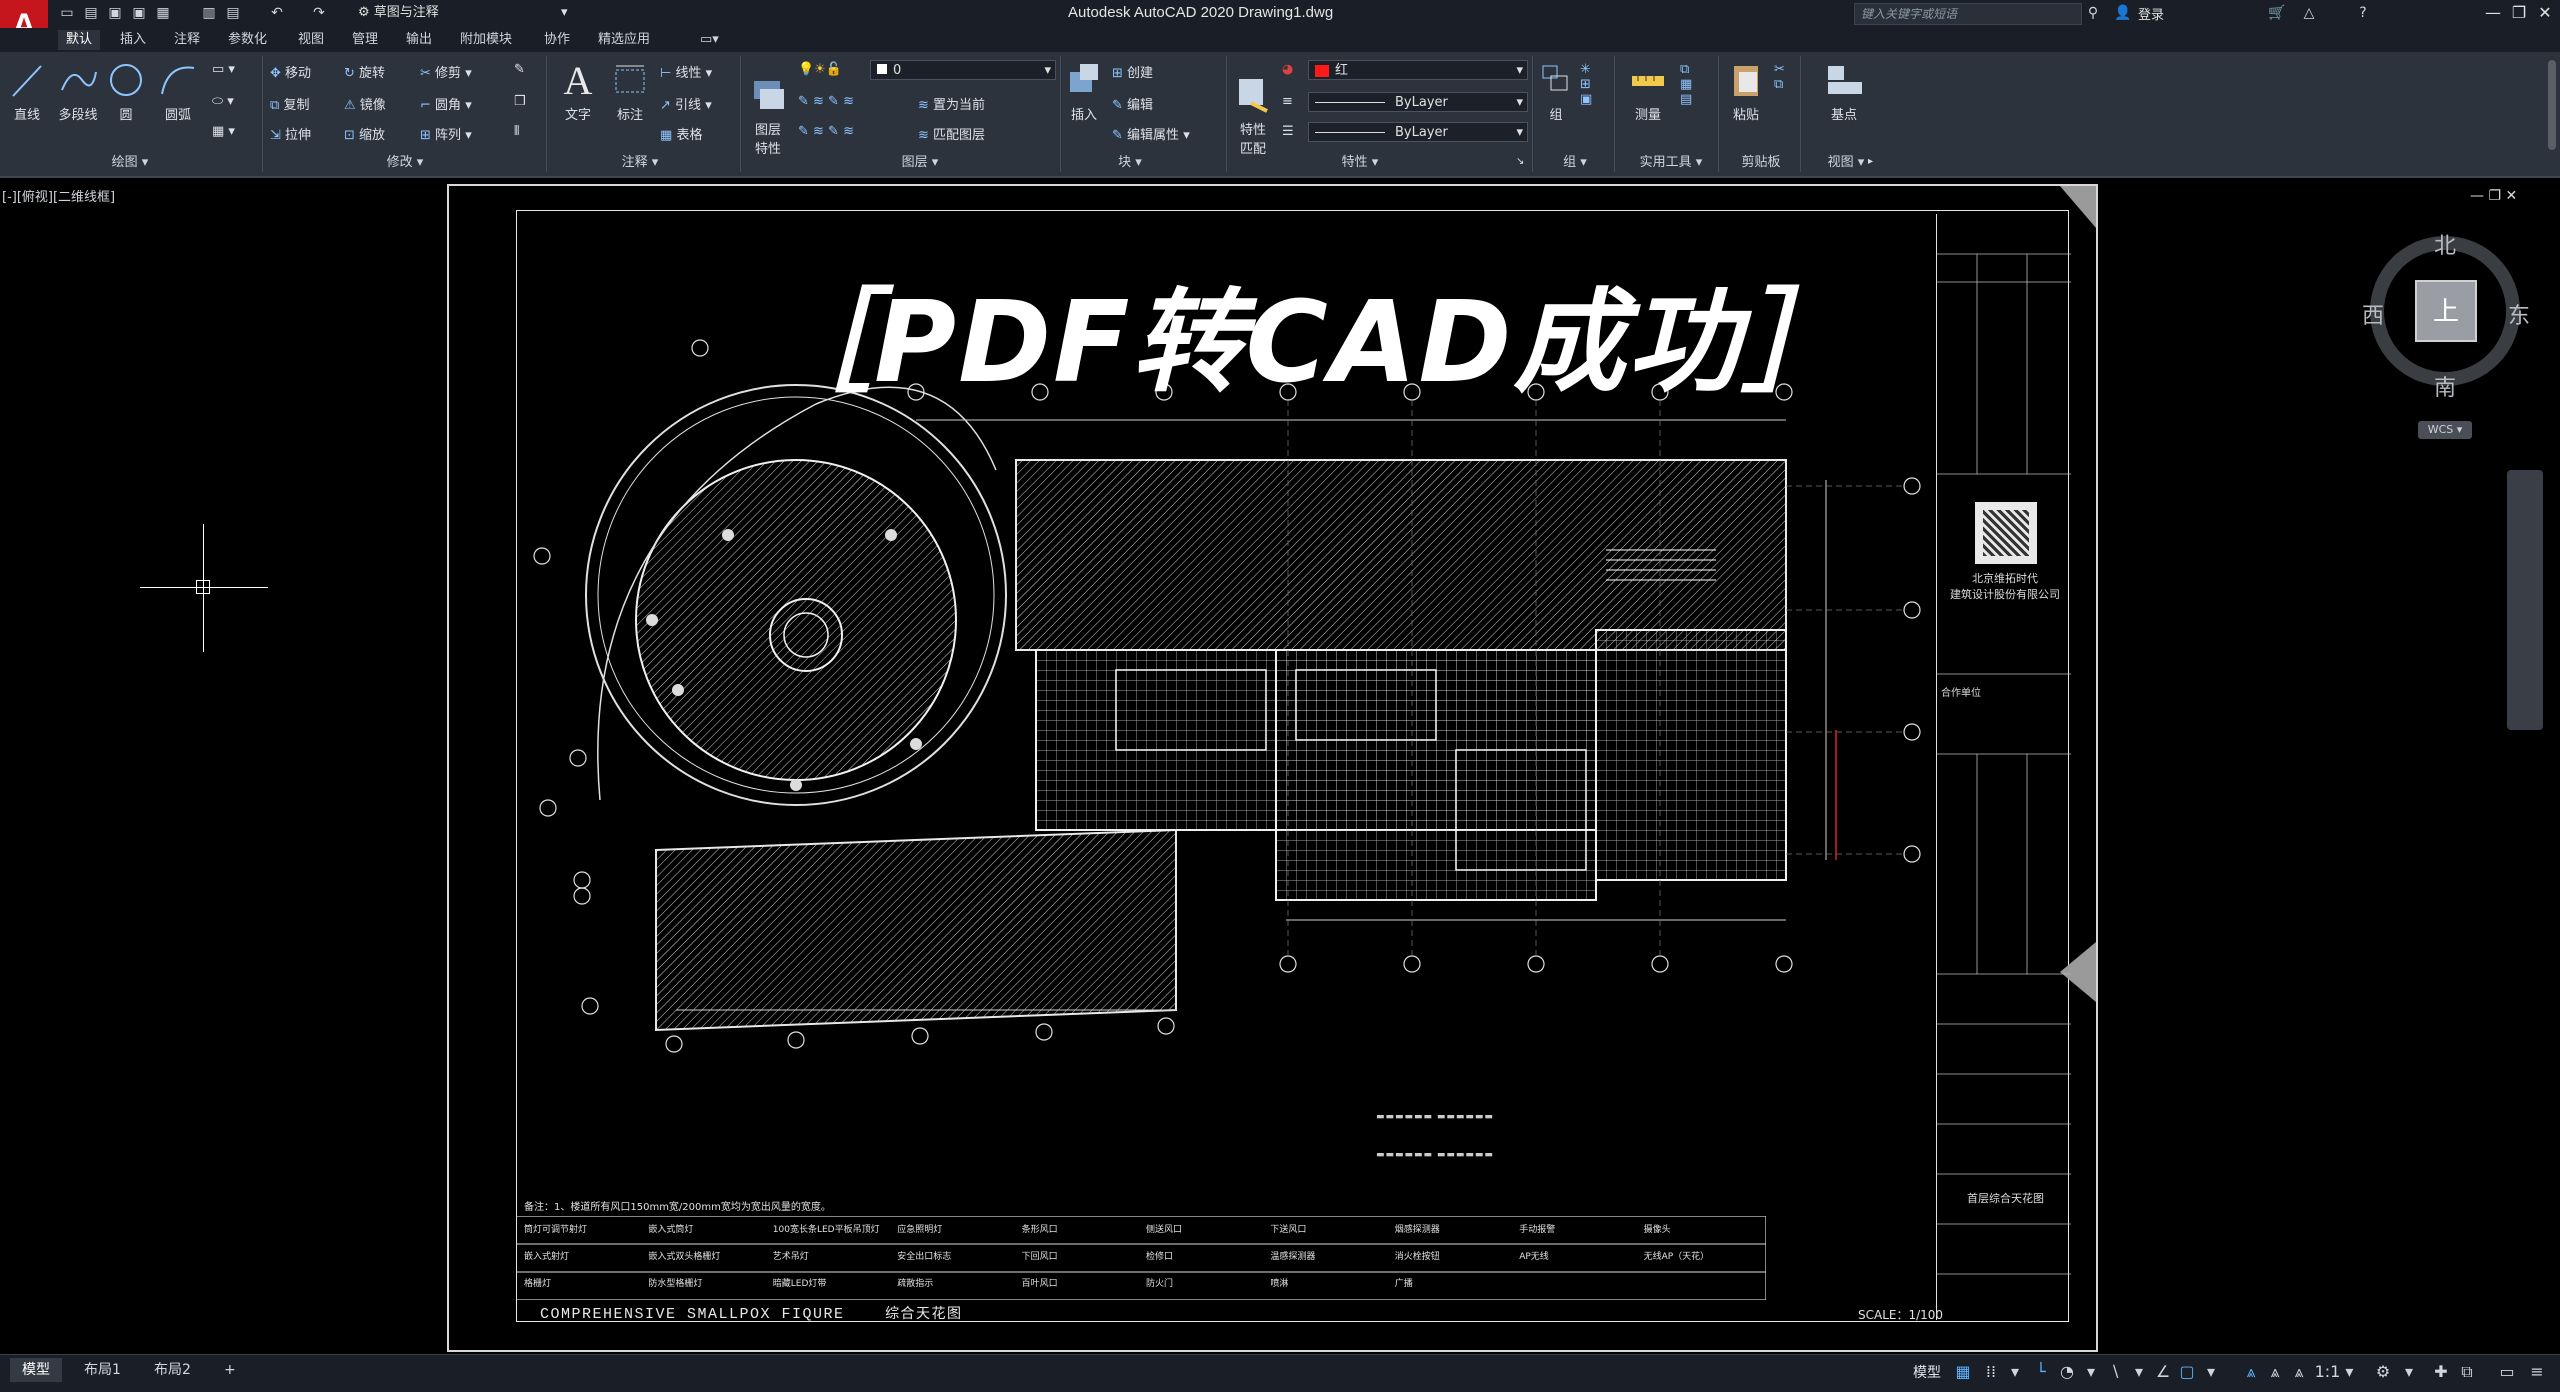 This screenshot has width=2560, height=1392. What do you see at coordinates (820, 69) in the screenshot?
I see `layer-state-icons: 💡☀🔓` at bounding box center [820, 69].